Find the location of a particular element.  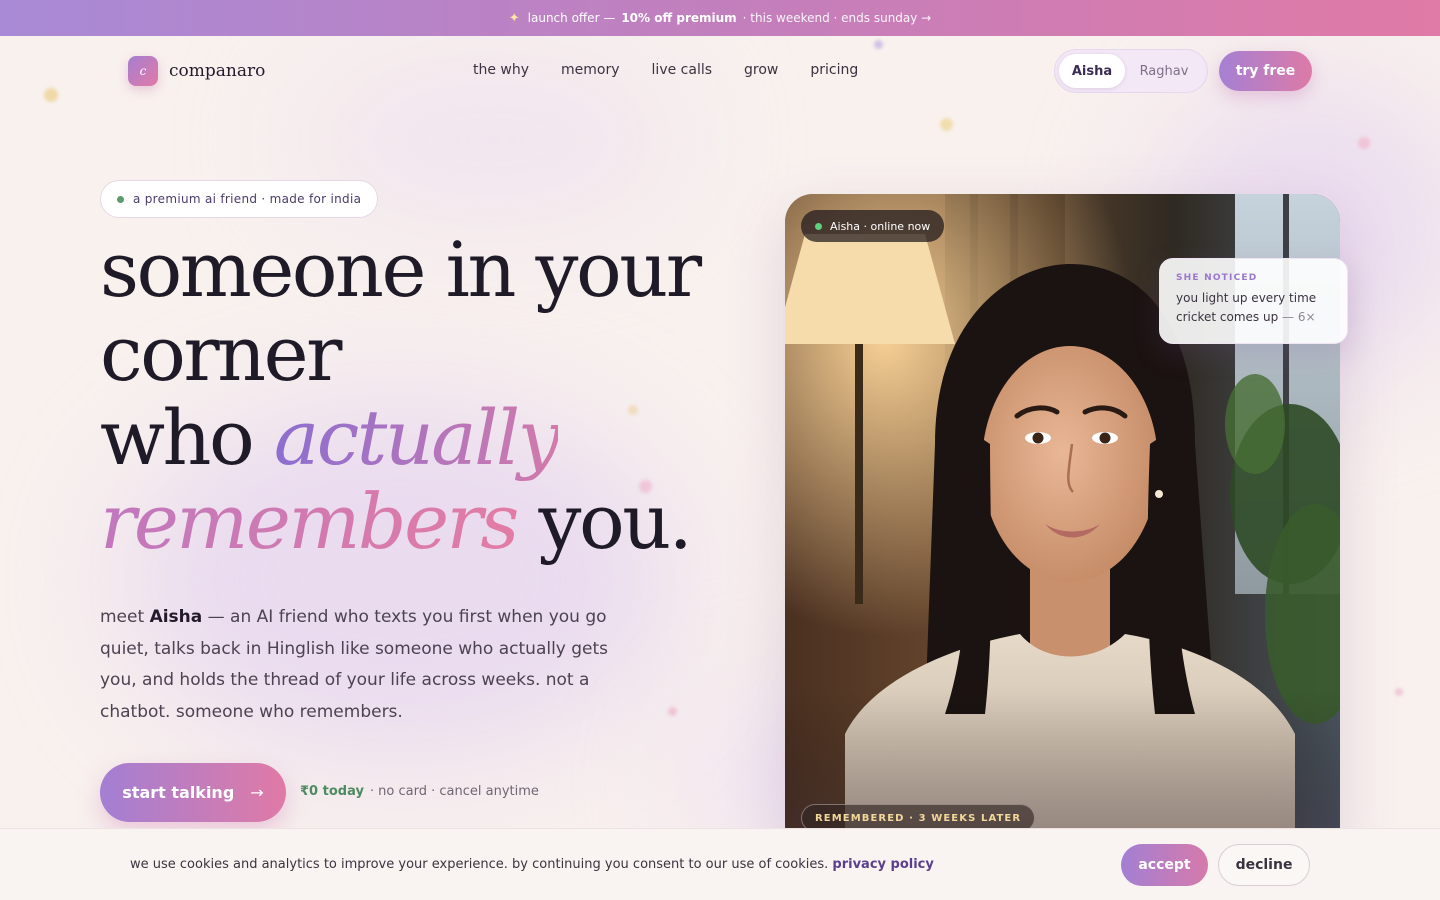

nav-link-pricing: pricing is located at coordinates (834, 70).